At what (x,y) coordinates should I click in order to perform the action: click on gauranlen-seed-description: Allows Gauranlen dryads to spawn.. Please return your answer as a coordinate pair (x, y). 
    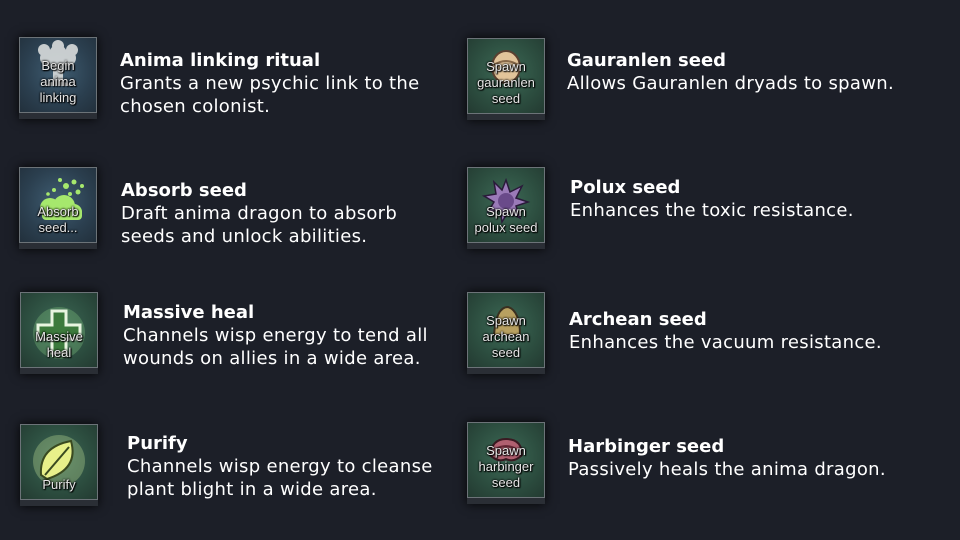
    Looking at the image, I should click on (730, 83).